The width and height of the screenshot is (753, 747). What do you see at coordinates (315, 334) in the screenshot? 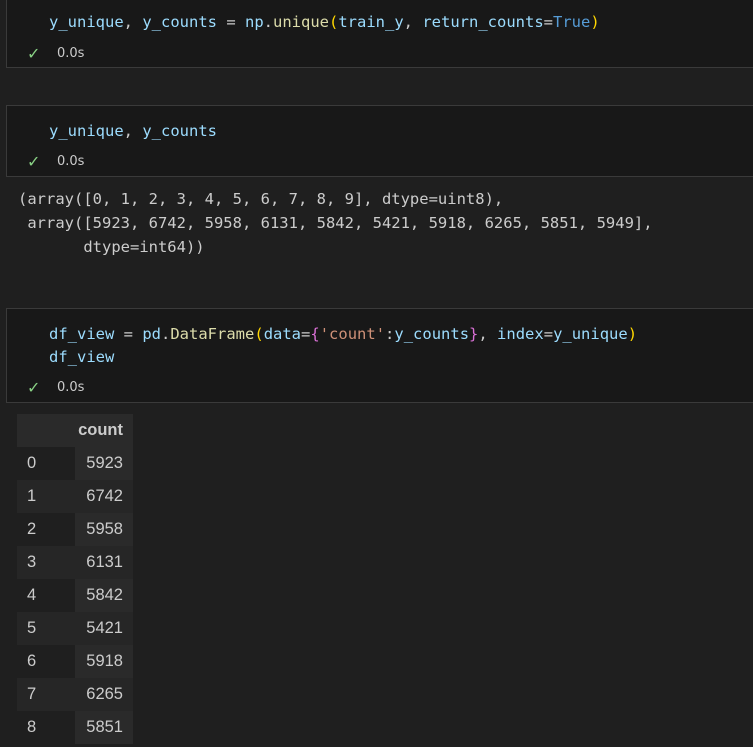
I see `code-token: {` at bounding box center [315, 334].